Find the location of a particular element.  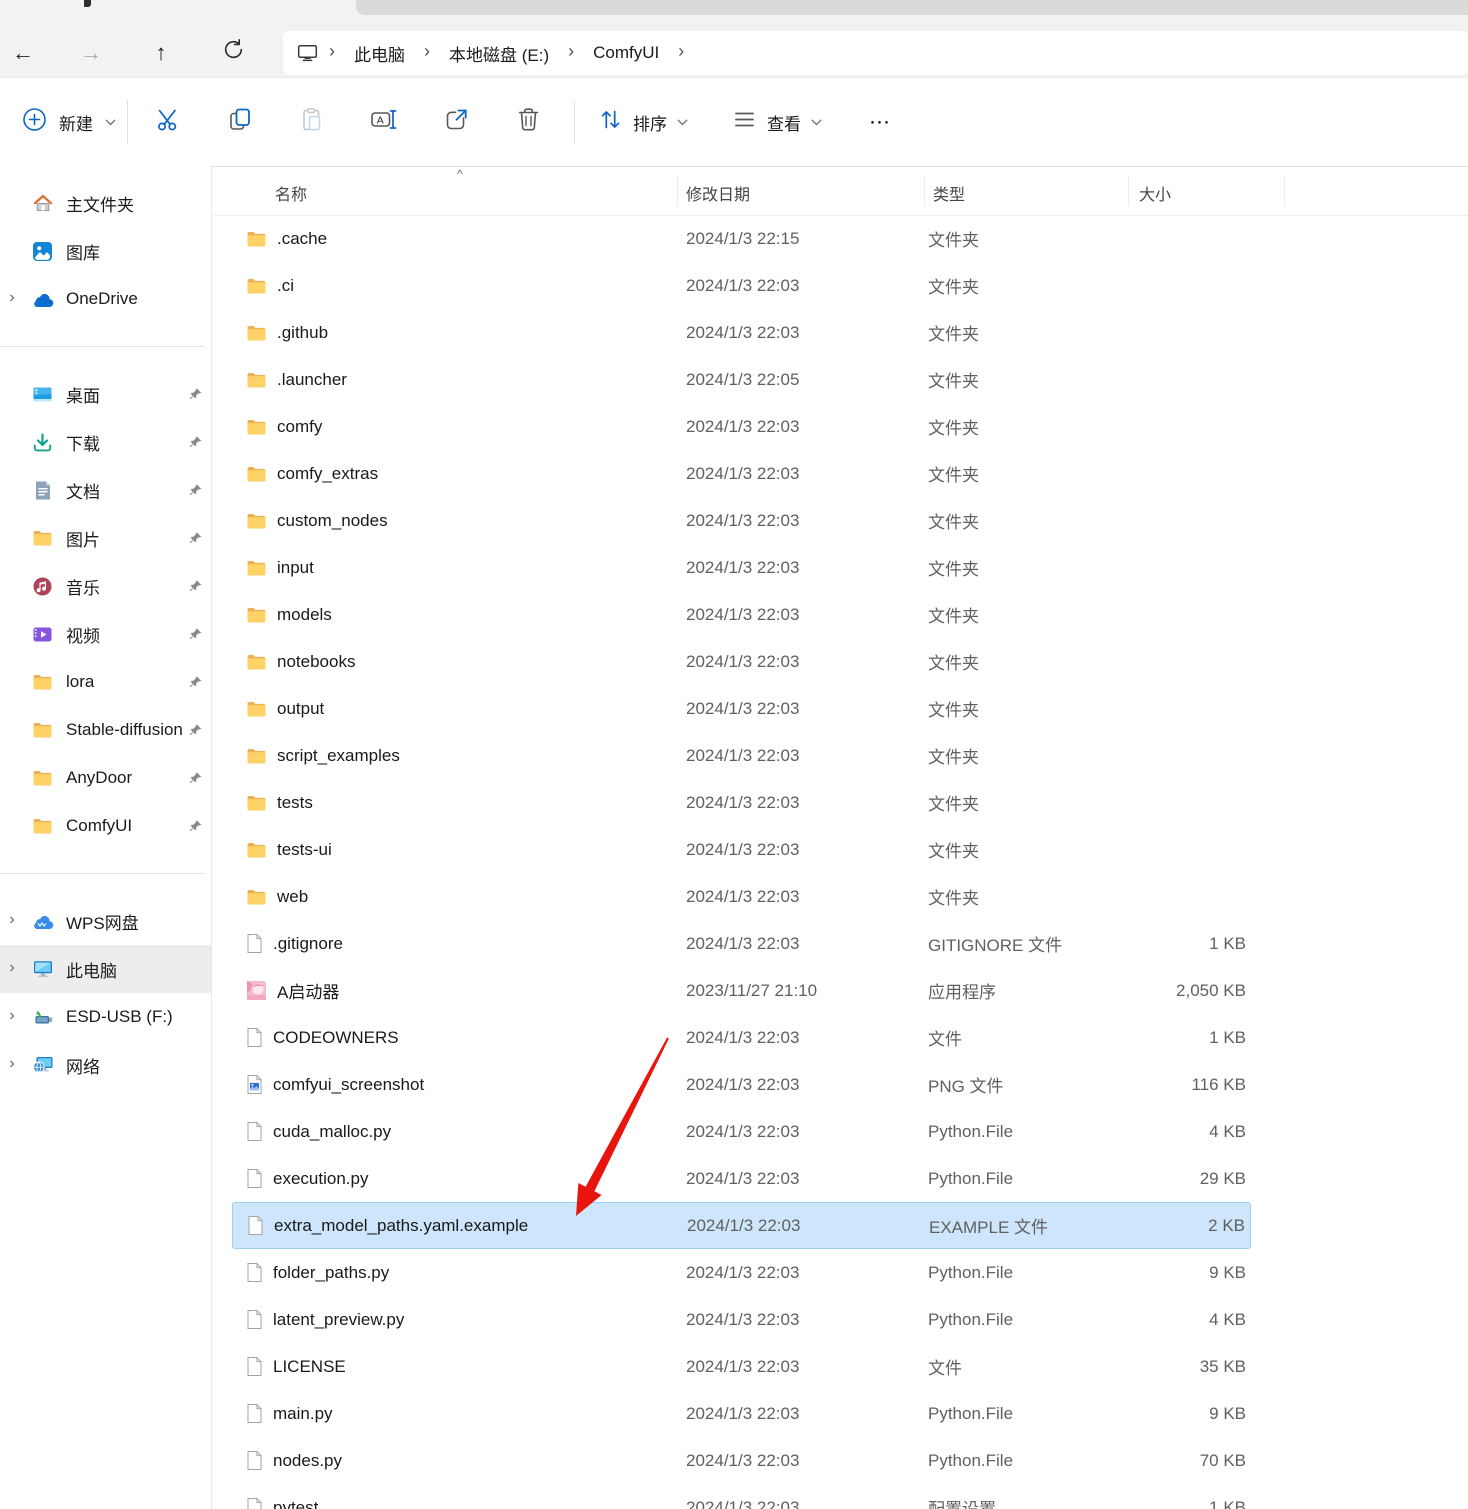

file-row: output 2024/1/3 22:03 文件夹 is located at coordinates (741, 708).